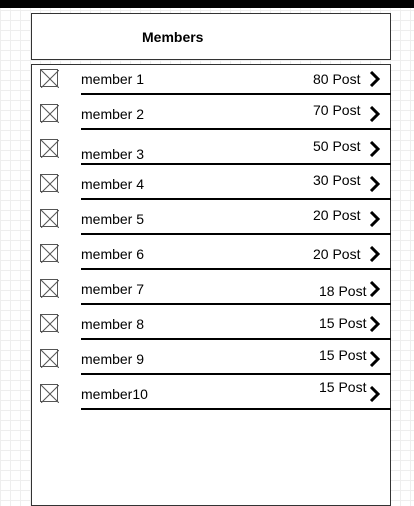 The height and width of the screenshot is (506, 414). What do you see at coordinates (211, 85) in the screenshot?
I see `member-row: member 1 80 Post` at bounding box center [211, 85].